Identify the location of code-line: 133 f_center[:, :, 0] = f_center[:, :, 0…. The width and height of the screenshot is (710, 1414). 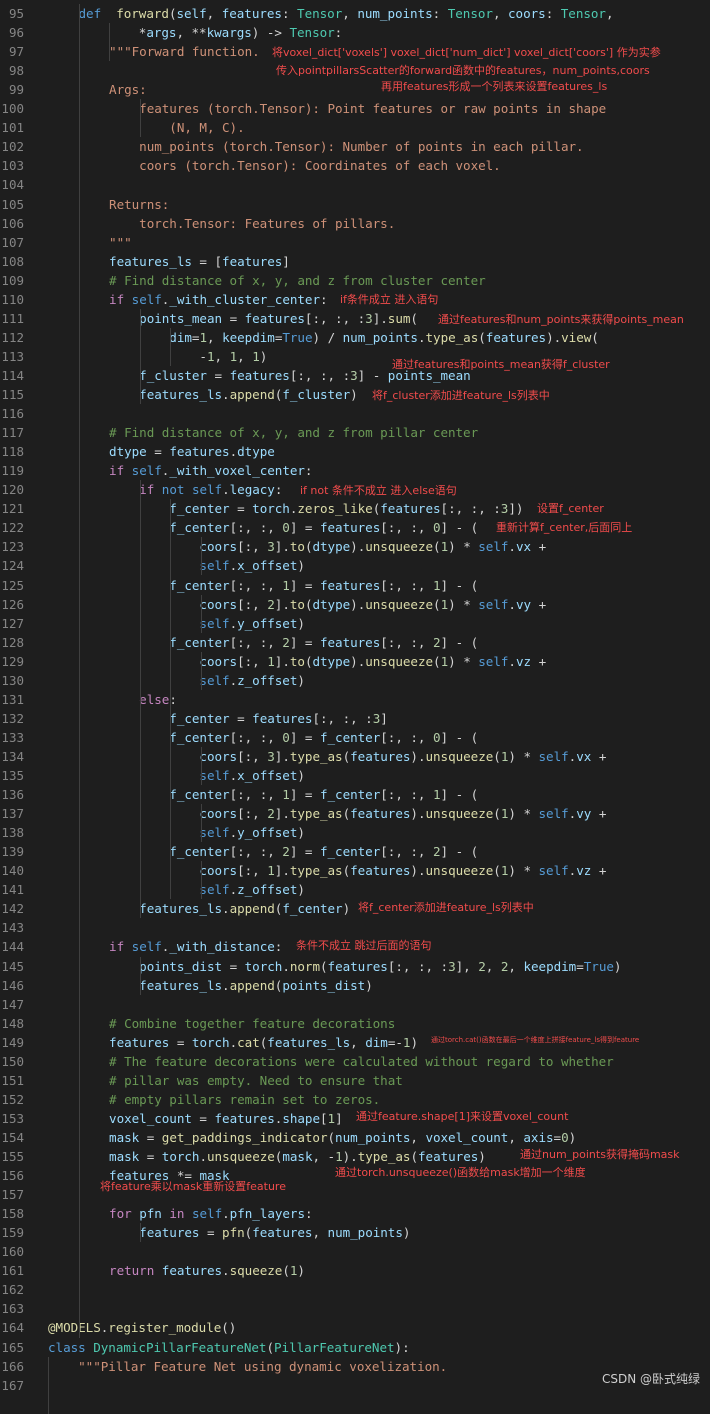
(355, 737).